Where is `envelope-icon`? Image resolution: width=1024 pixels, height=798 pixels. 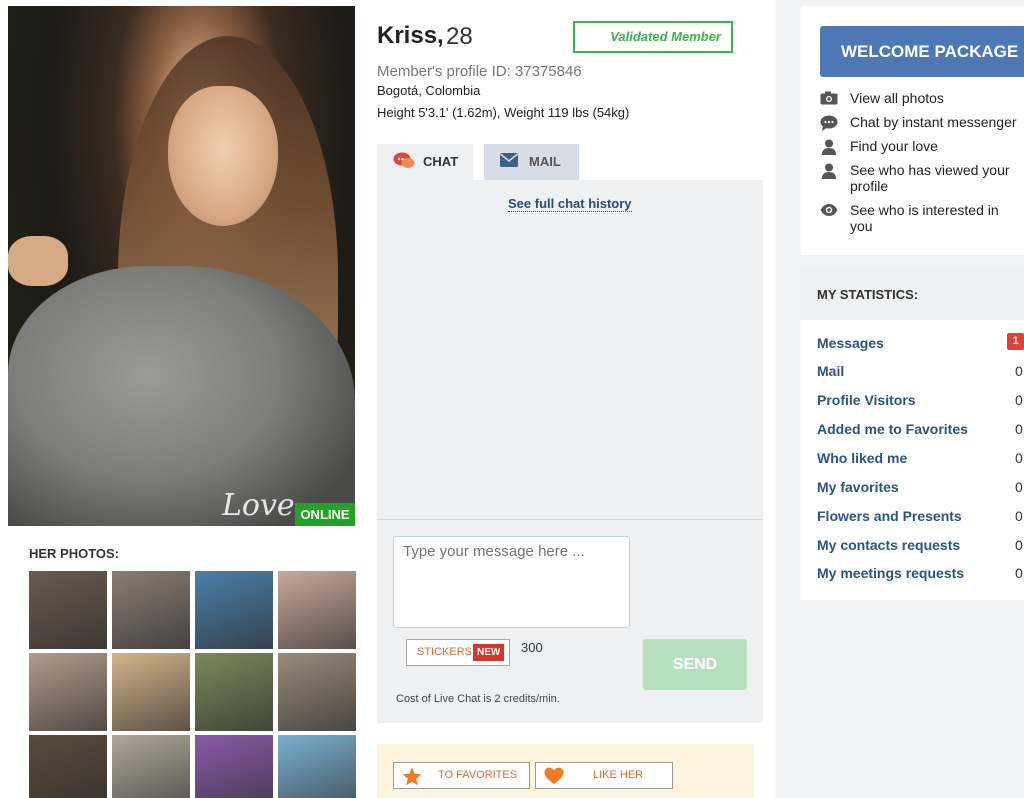
envelope-icon is located at coordinates (509, 160).